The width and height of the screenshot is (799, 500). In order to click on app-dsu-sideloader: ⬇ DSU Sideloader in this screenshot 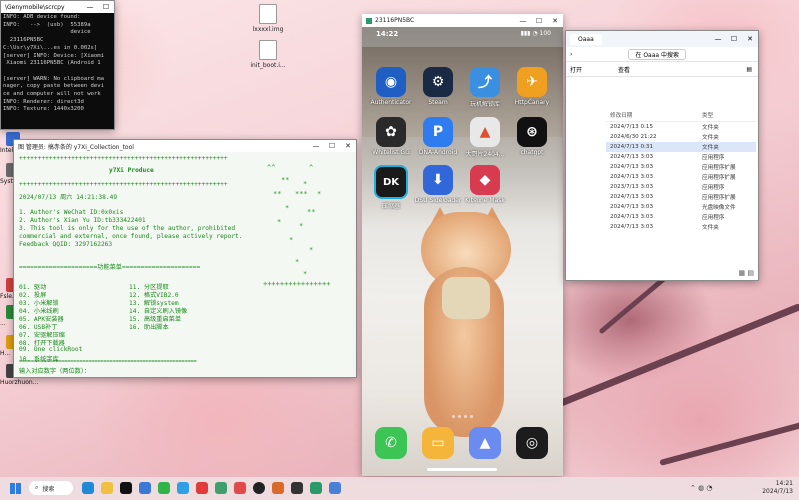, I will do `click(438, 184)`.